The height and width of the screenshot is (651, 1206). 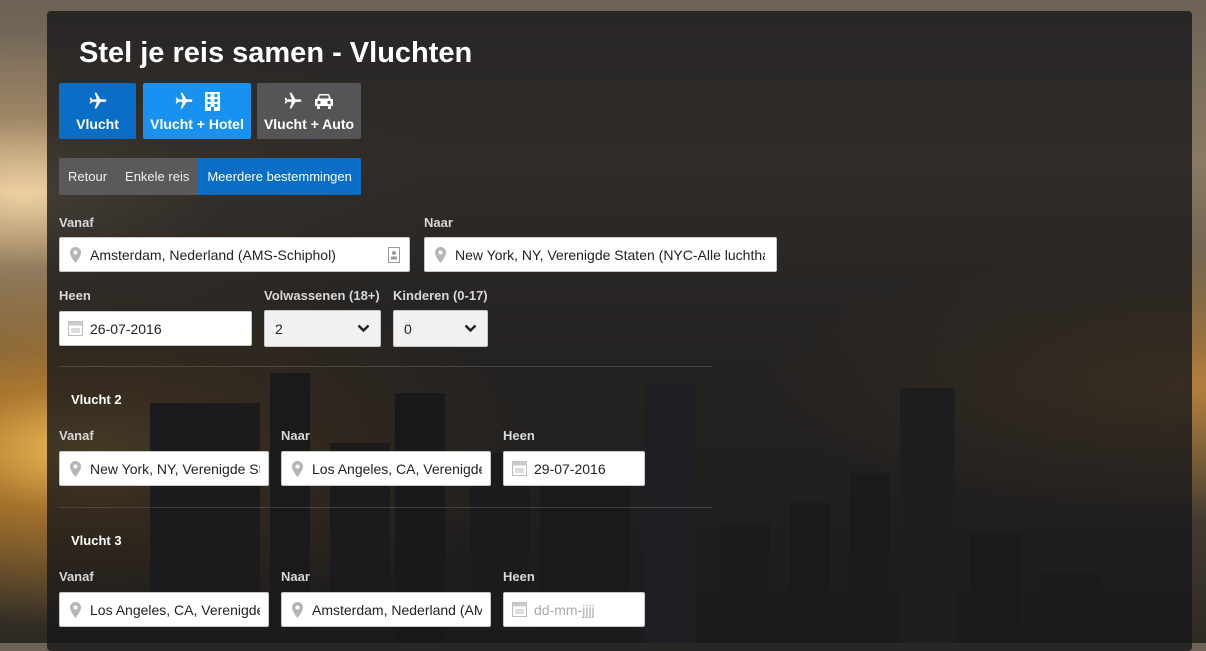 What do you see at coordinates (76, 222) in the screenshot?
I see `flight1-from-label: Vanaf` at bounding box center [76, 222].